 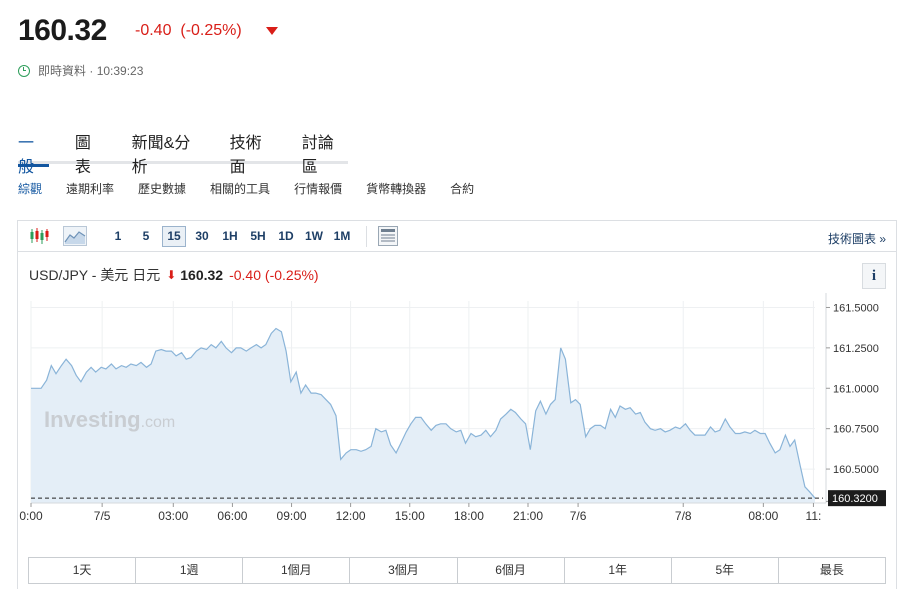 What do you see at coordinates (832, 570) in the screenshot?
I see `period-max: 最長` at bounding box center [832, 570].